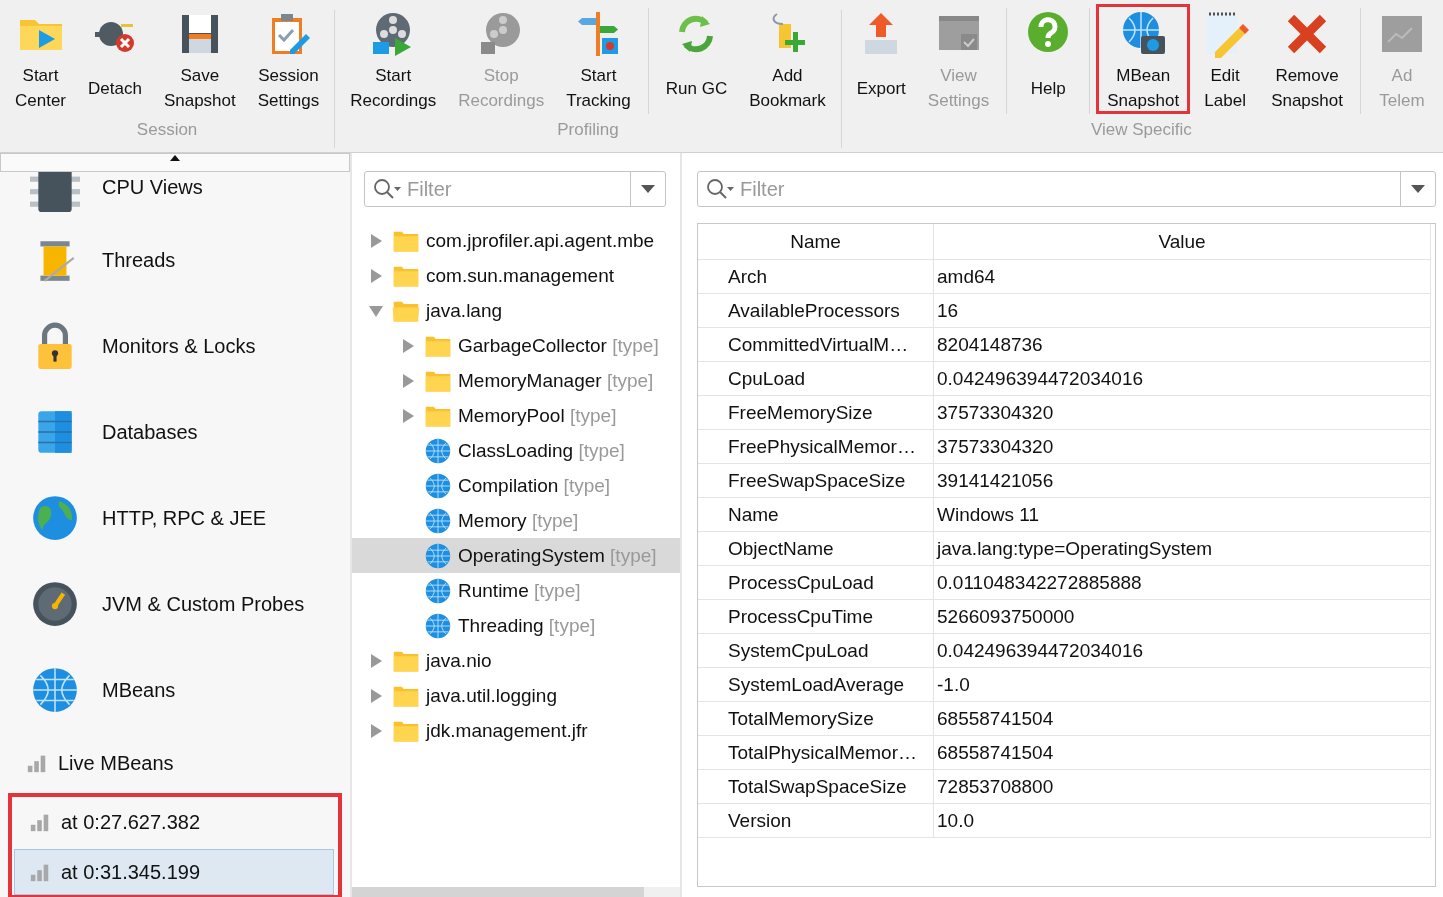 This screenshot has height=897, width=1443. Describe the element at coordinates (1182, 480) in the screenshot. I see `table-cell: 39141421056` at that location.